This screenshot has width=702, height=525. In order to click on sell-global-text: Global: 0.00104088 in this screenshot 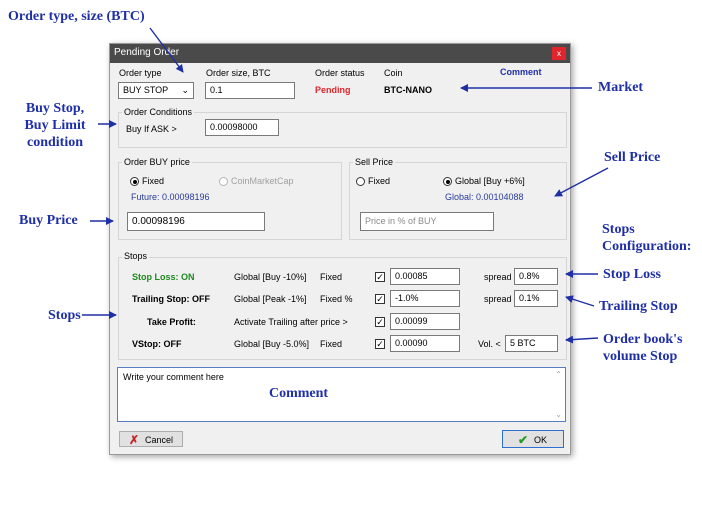, I will do `click(484, 197)`.